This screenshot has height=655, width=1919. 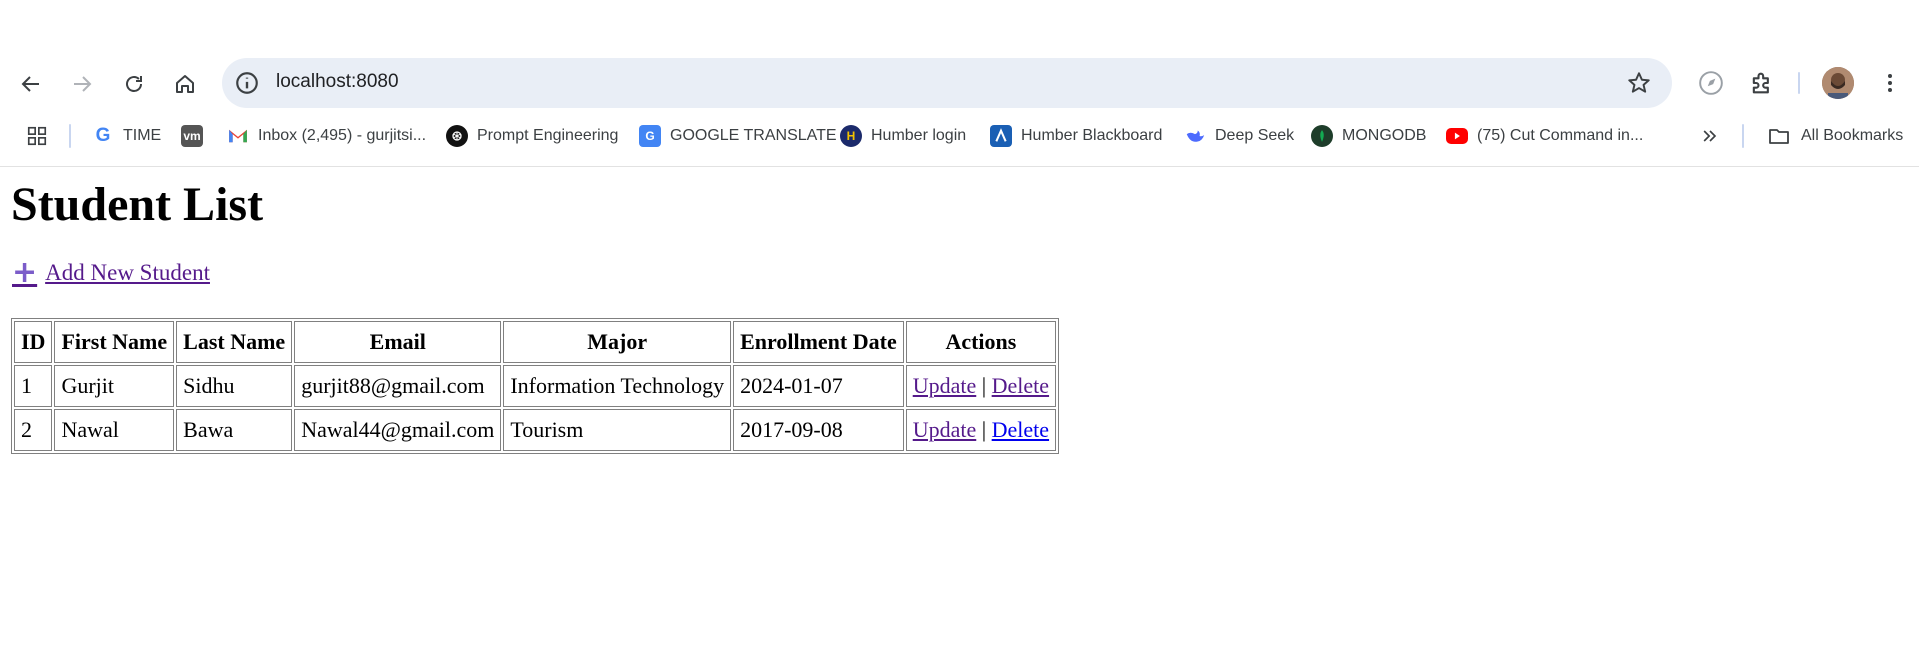 I want to click on extensions-button, so click(x=1762, y=83).